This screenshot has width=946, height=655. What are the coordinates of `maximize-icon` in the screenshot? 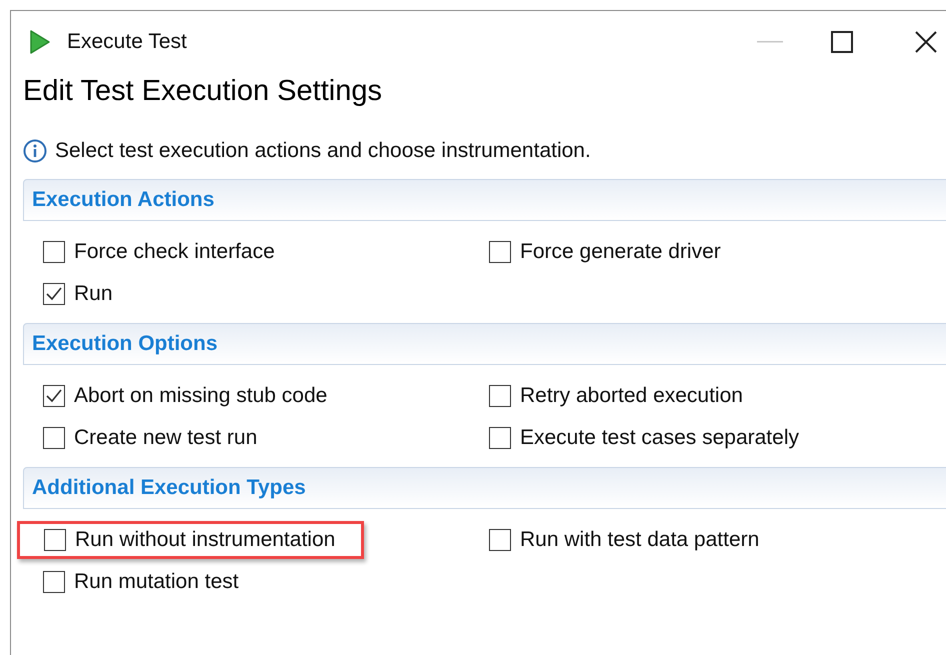 It's located at (842, 42).